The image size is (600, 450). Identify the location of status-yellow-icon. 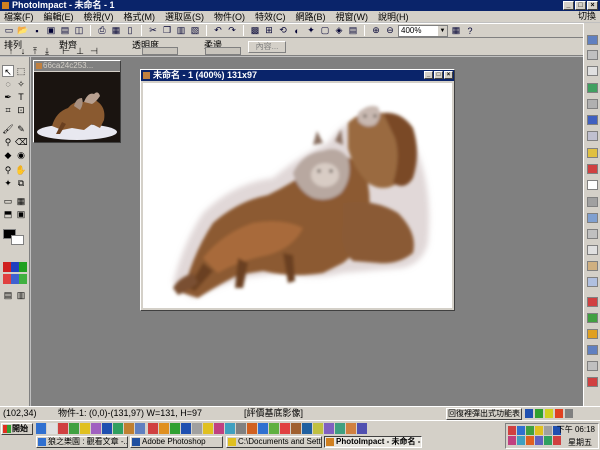
(549, 413).